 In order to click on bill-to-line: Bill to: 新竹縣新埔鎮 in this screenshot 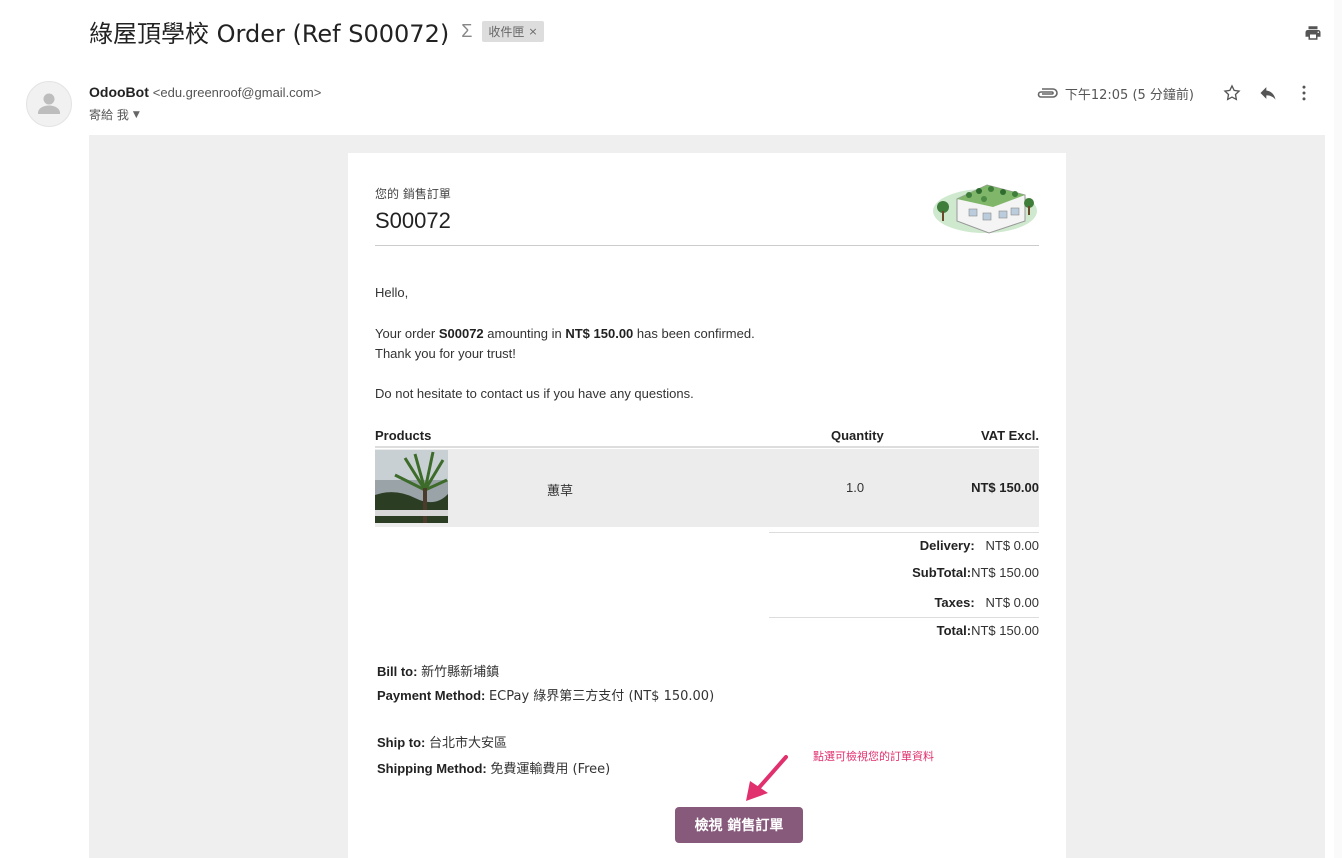, I will do `click(438, 670)`.